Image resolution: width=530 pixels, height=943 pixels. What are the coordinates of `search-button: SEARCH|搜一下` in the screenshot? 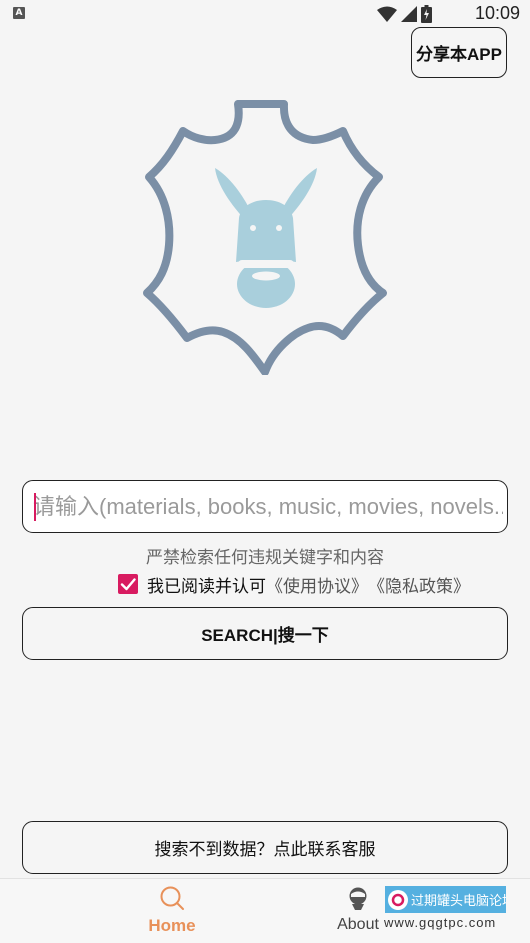 It's located at (265, 633).